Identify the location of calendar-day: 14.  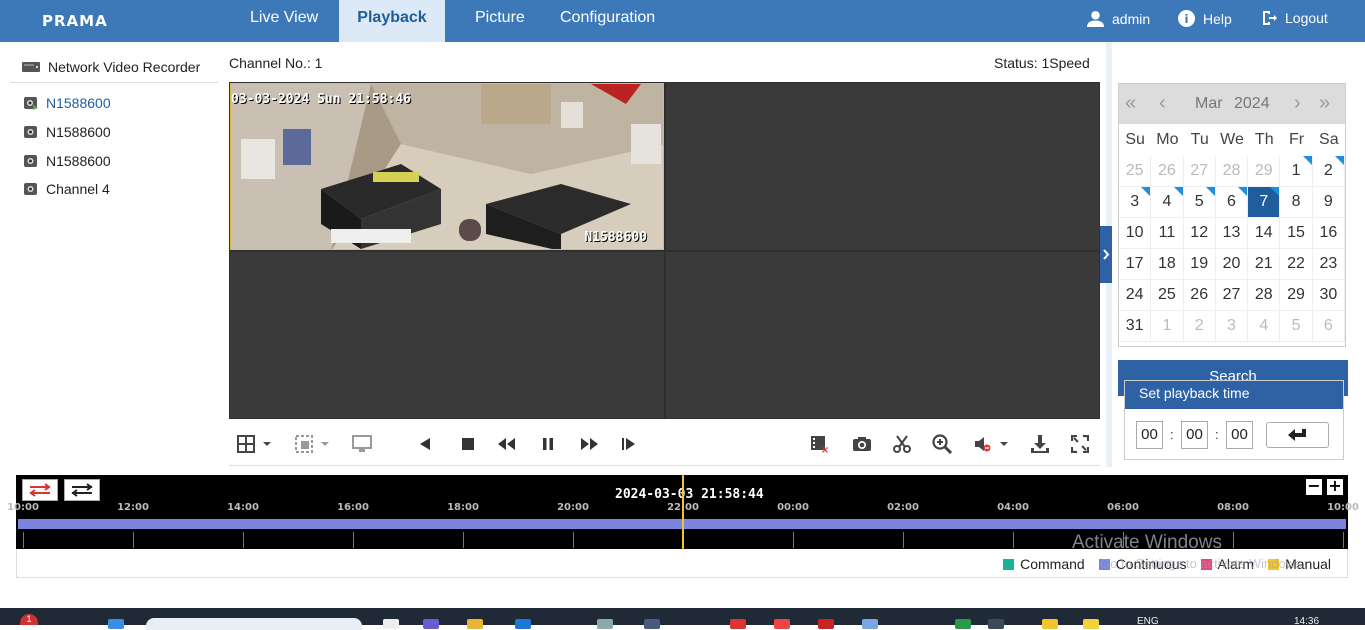
(1264, 233).